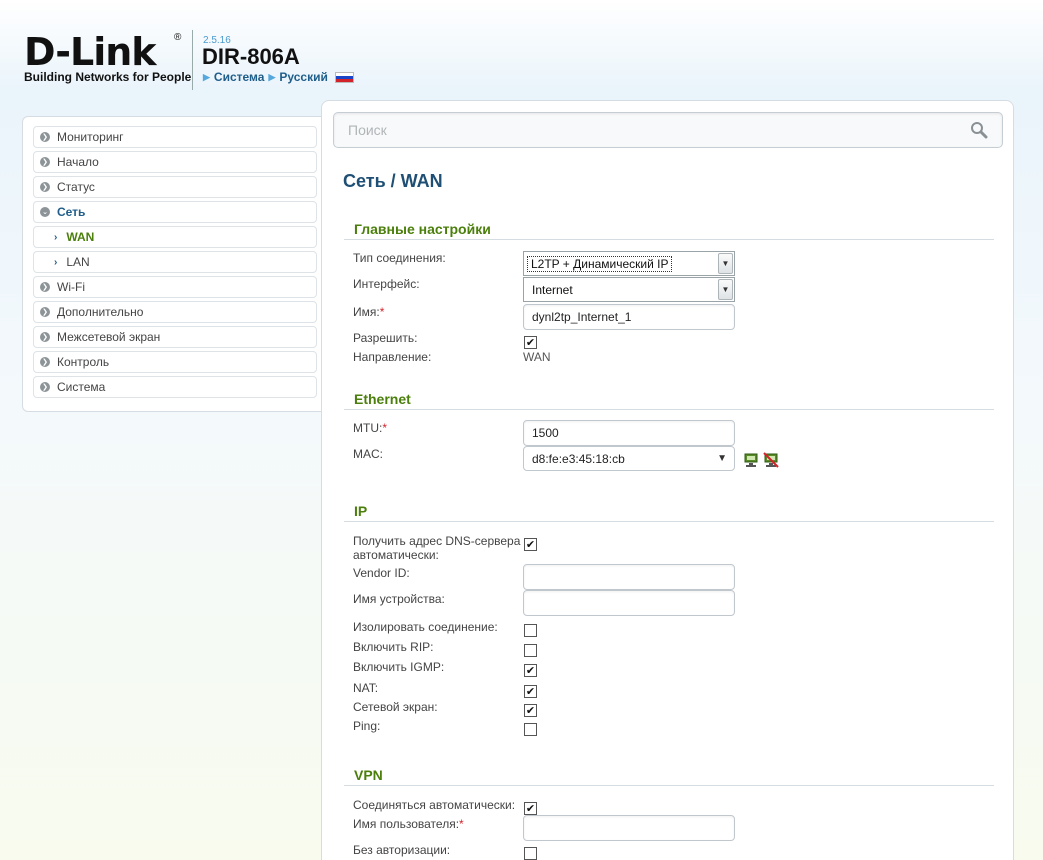 This screenshot has height=860, width=1043. What do you see at coordinates (530, 650) in the screenshot?
I see `rip-checkbox` at bounding box center [530, 650].